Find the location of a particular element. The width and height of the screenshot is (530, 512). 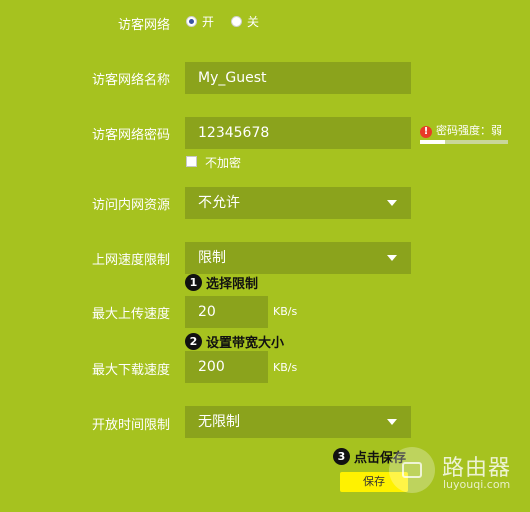

step-1-annotation: 1 选择限制 is located at coordinates (221, 282).